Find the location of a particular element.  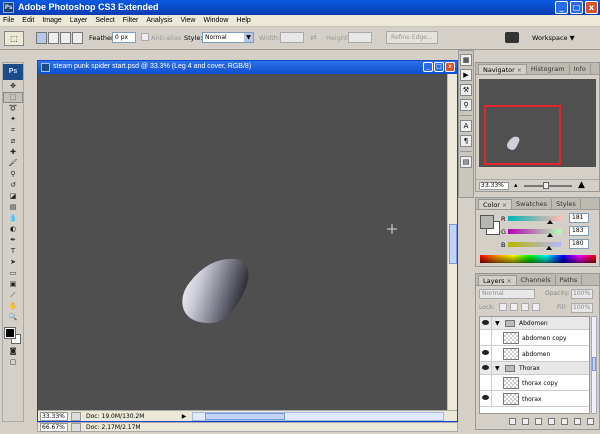

color-g-knob is located at coordinates (550, 235).